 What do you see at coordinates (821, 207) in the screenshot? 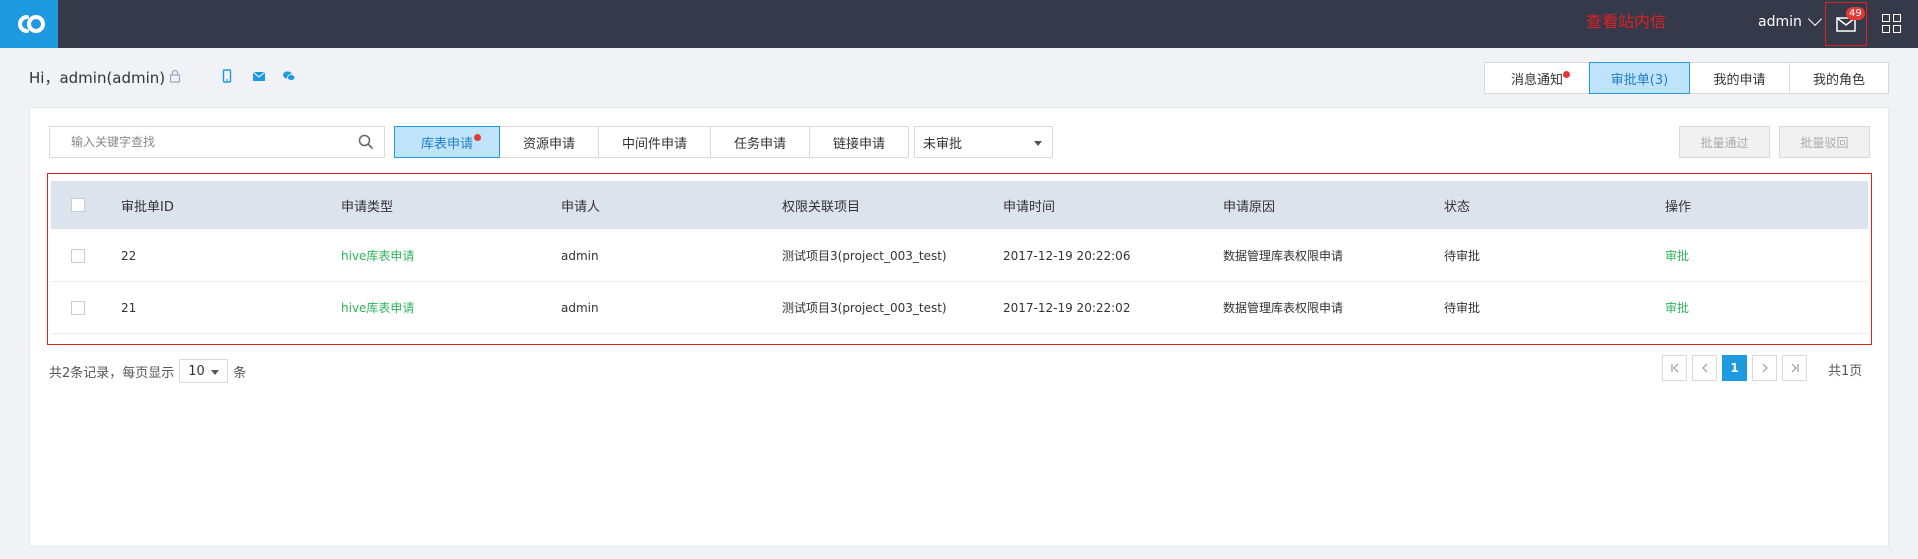
I see `column-header: 权限关联项目` at bounding box center [821, 207].